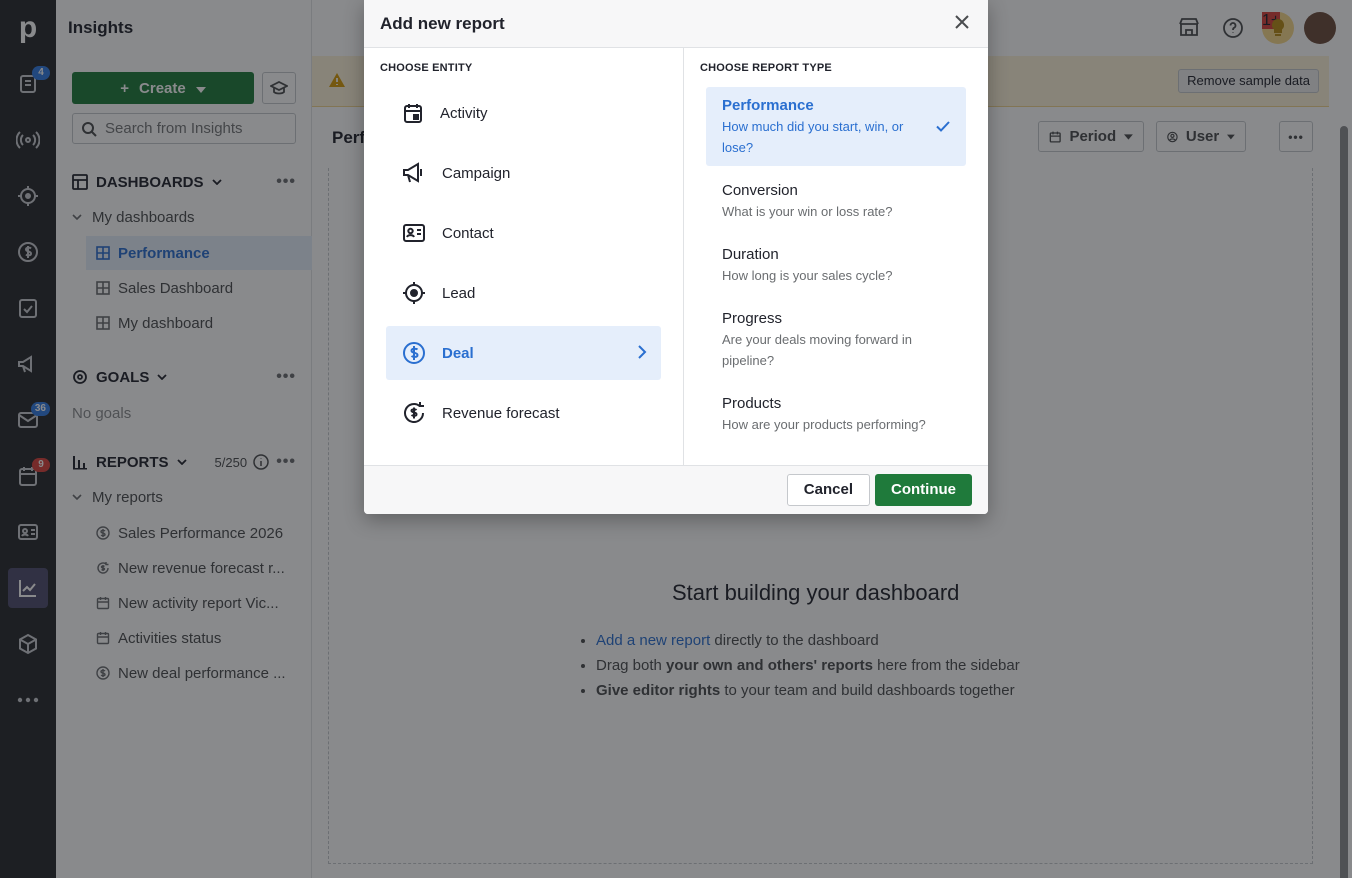 The width and height of the screenshot is (1352, 878). What do you see at coordinates (750, 254) in the screenshot?
I see `report-type-title: Duration` at bounding box center [750, 254].